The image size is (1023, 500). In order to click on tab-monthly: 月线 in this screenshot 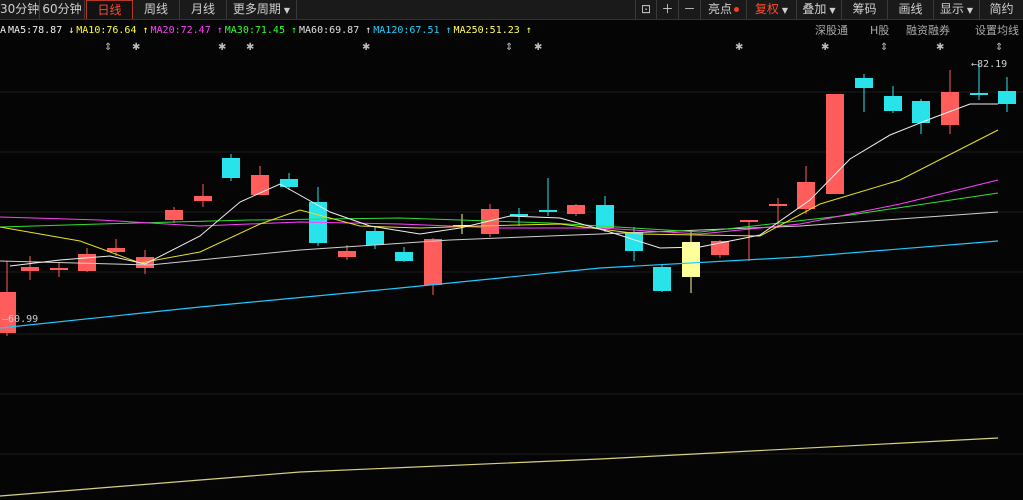, I will do `click(203, 9)`.